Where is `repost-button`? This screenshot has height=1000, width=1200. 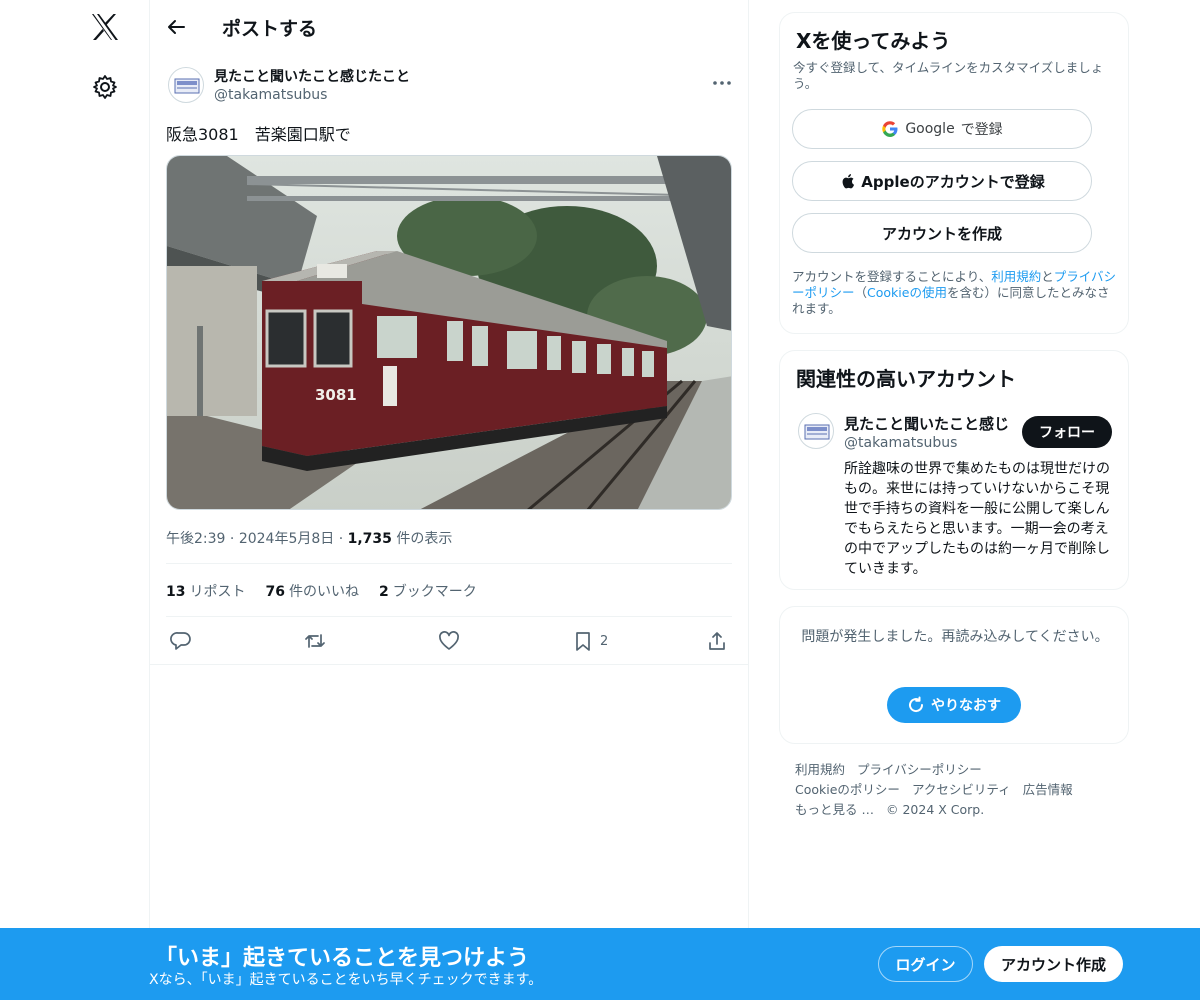
repost-button is located at coordinates (315, 641).